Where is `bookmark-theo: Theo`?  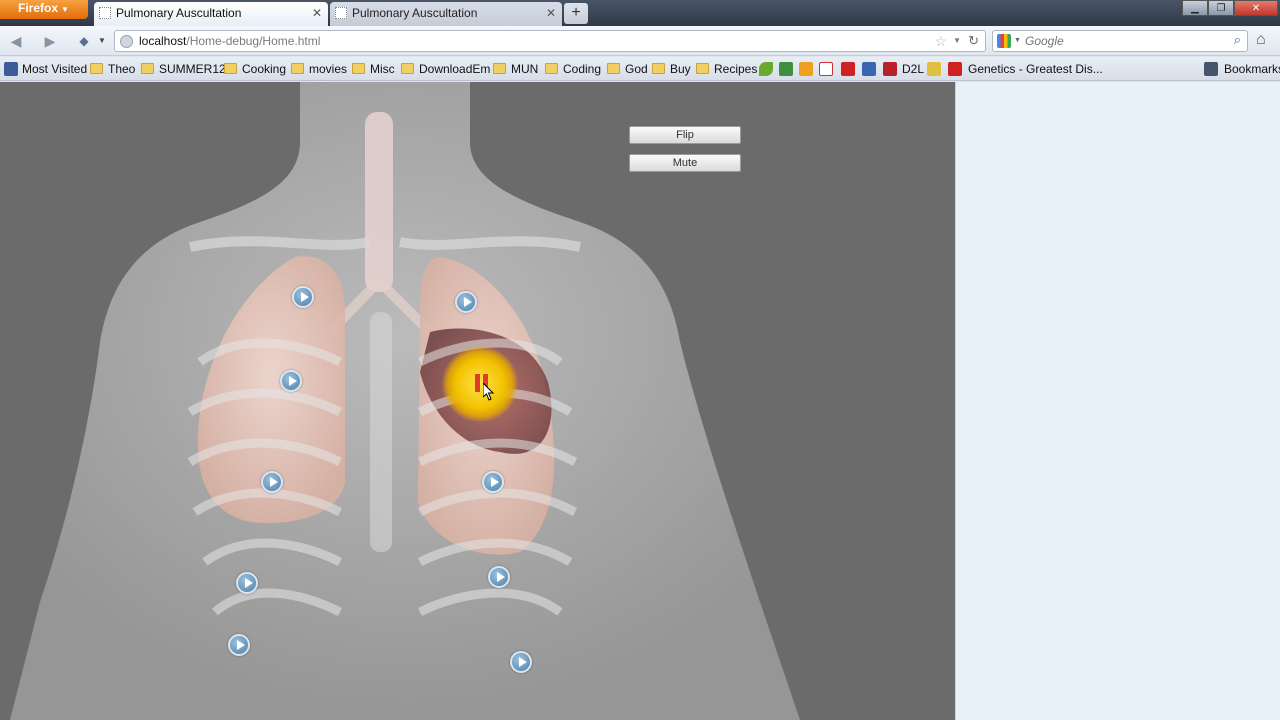
bookmark-theo: Theo is located at coordinates (112, 69).